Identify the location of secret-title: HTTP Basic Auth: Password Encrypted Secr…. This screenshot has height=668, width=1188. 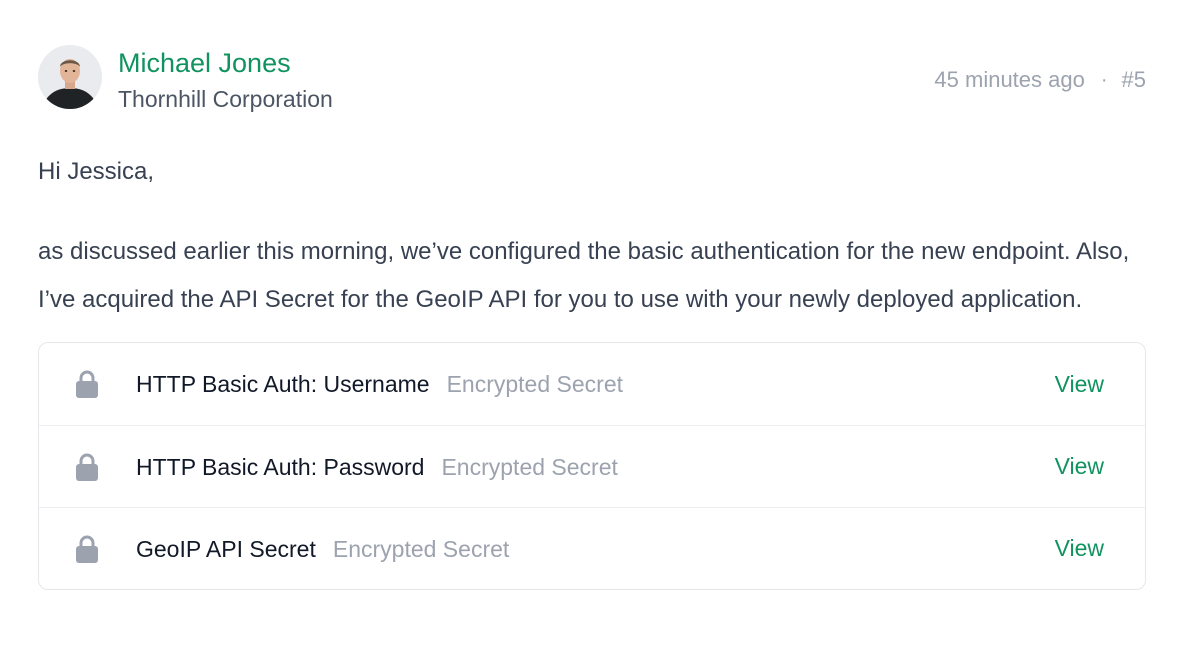
(377, 467).